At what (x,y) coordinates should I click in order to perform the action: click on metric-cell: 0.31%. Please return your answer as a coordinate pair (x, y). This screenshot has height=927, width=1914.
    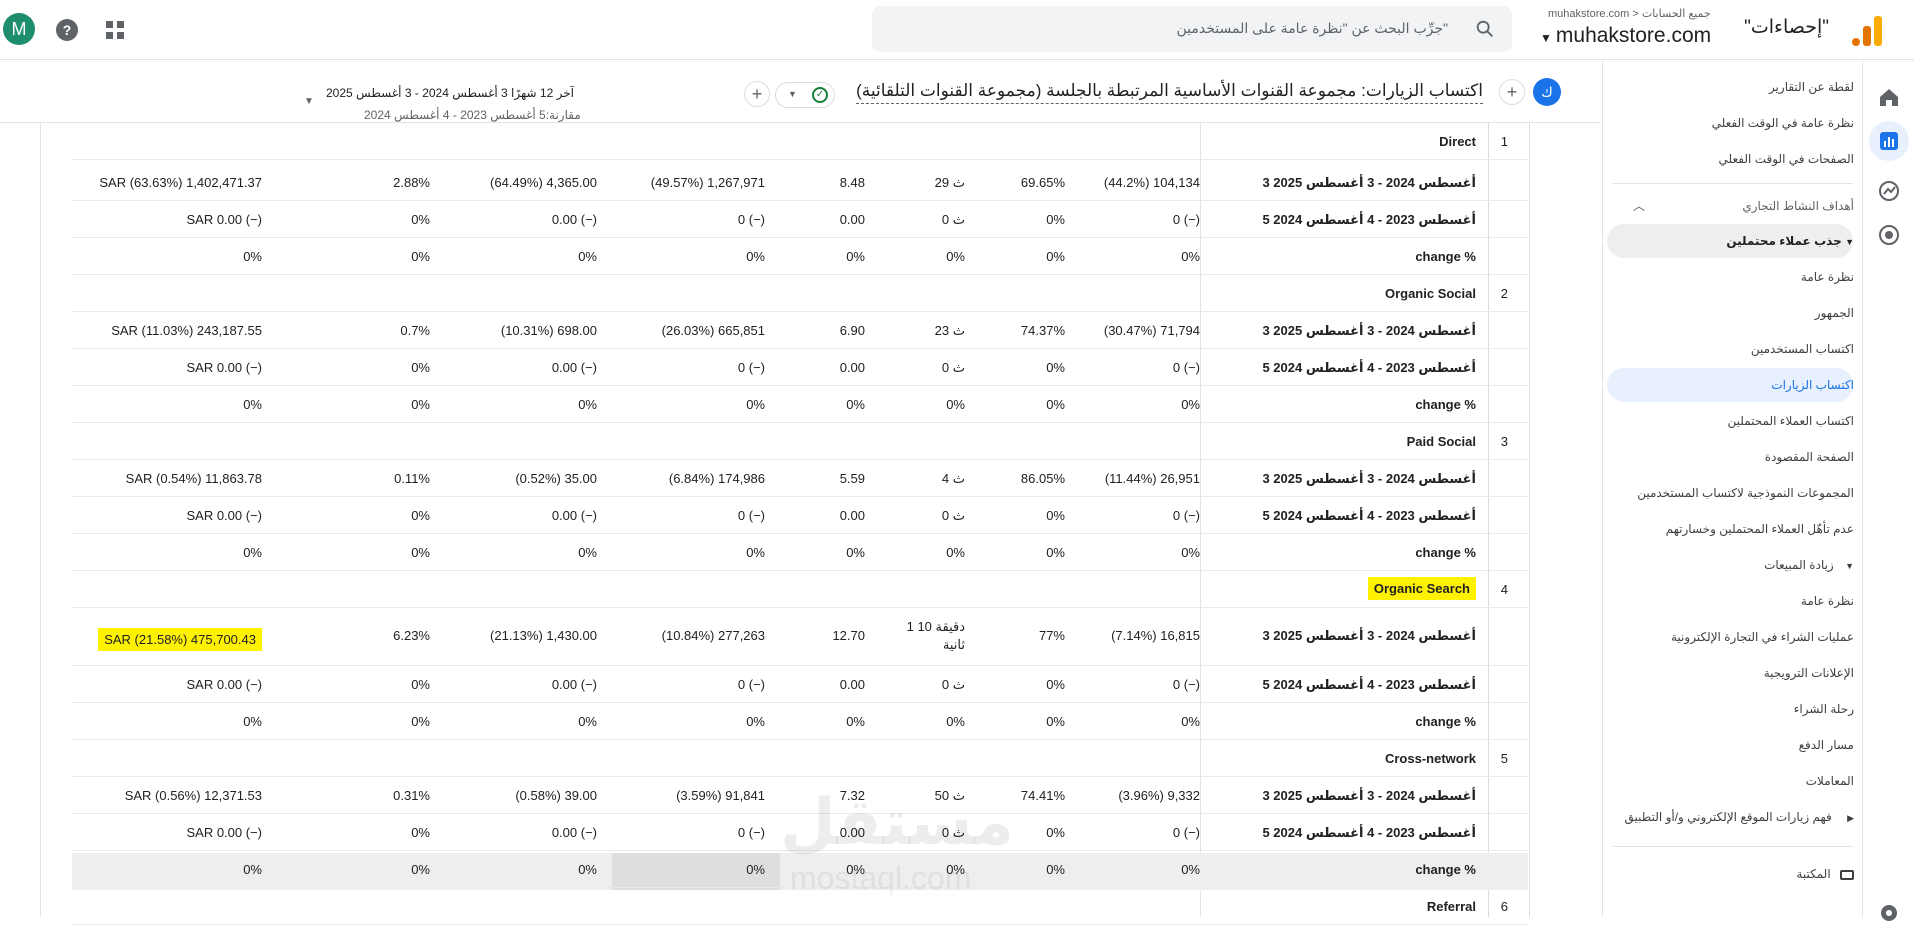
    Looking at the image, I should click on (411, 795).